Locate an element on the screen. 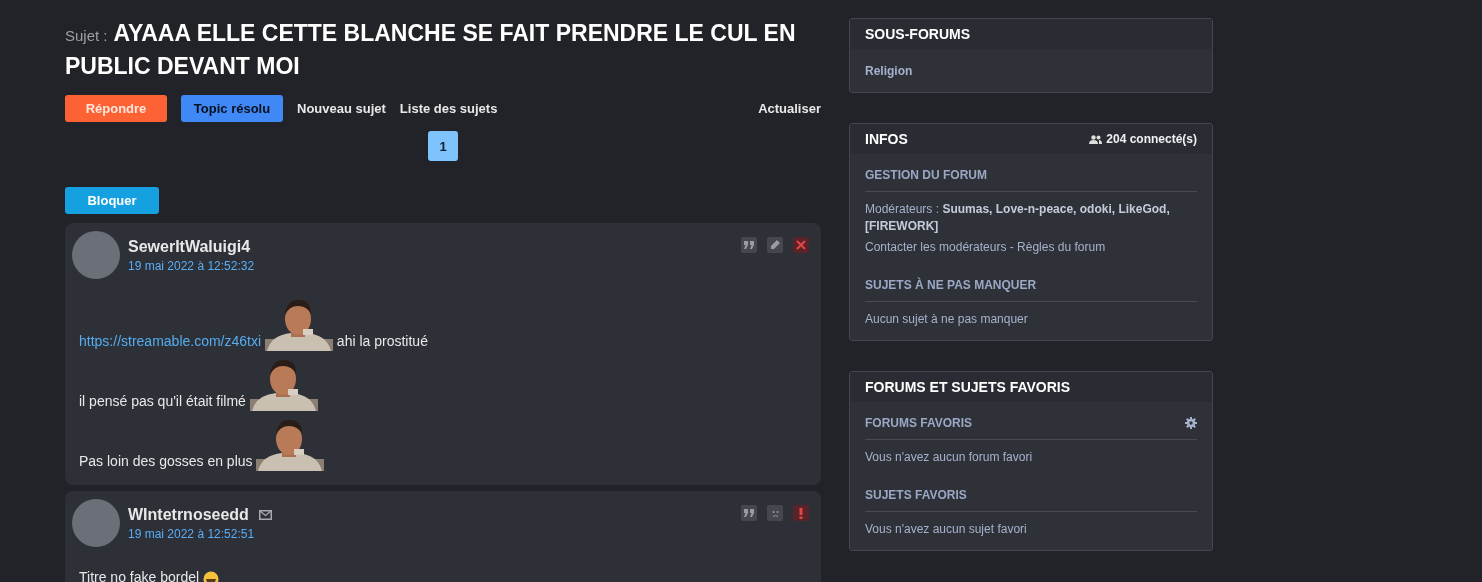  info-text: Vous n'avez aucun sujet favori is located at coordinates (946, 529).